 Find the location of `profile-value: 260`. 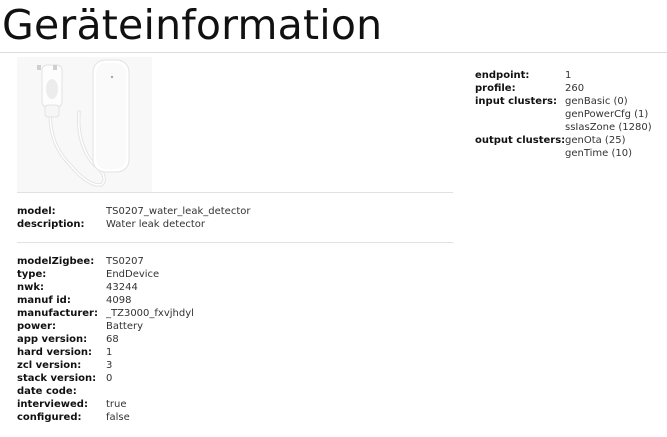

profile-value: 260 is located at coordinates (575, 88).